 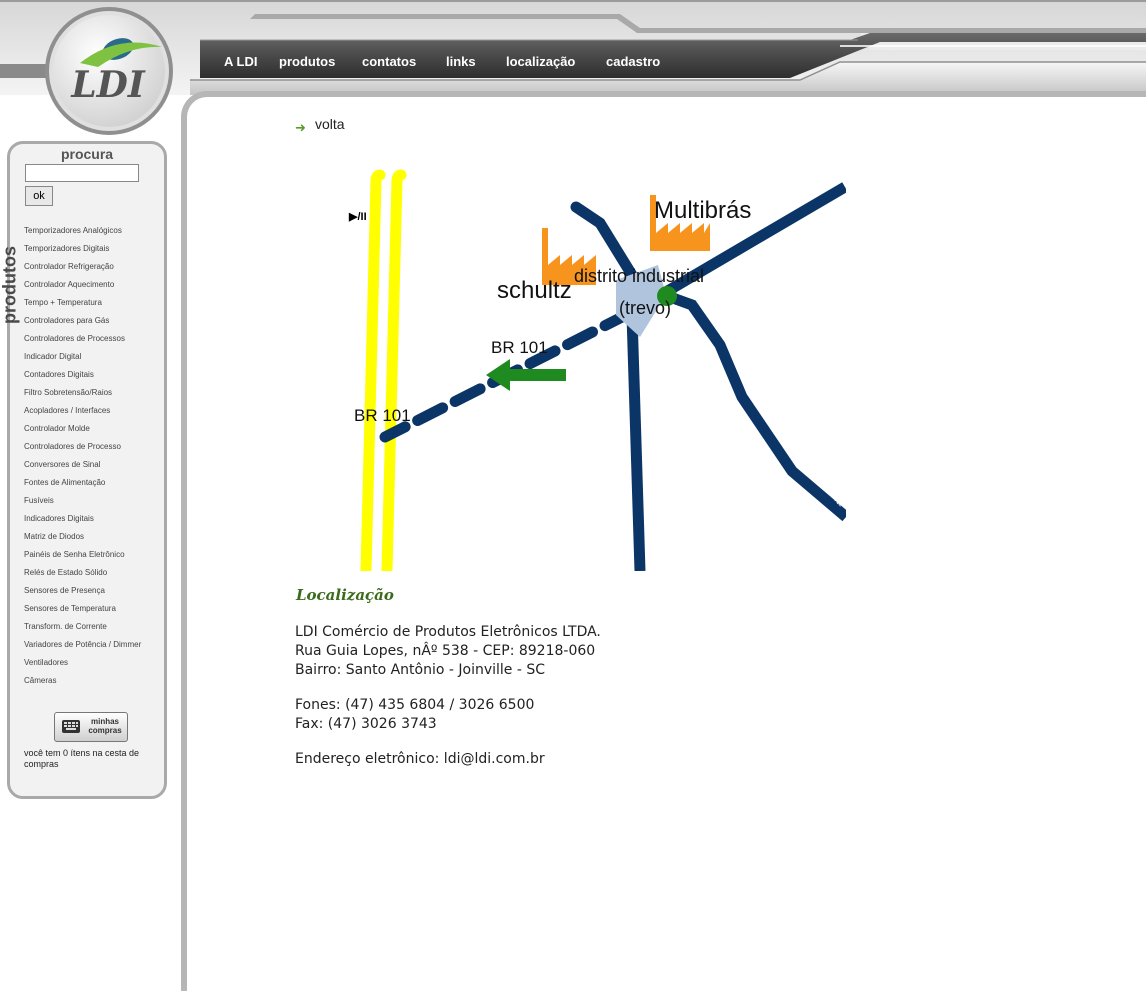 What do you see at coordinates (105, 730) in the screenshot?
I see `cart-label-line2: compras` at bounding box center [105, 730].